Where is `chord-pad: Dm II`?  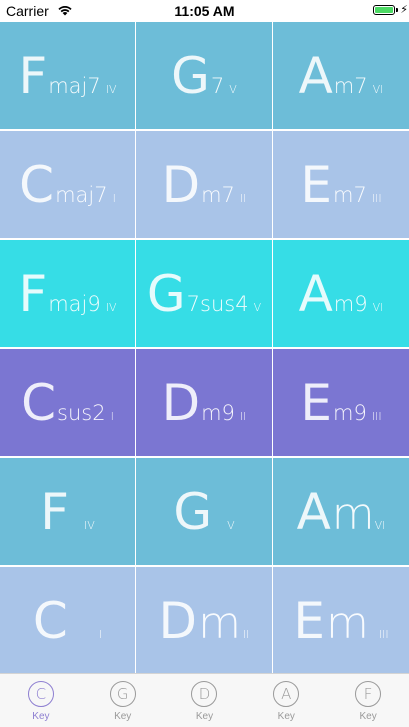 chord-pad: Dm II is located at coordinates (204, 620).